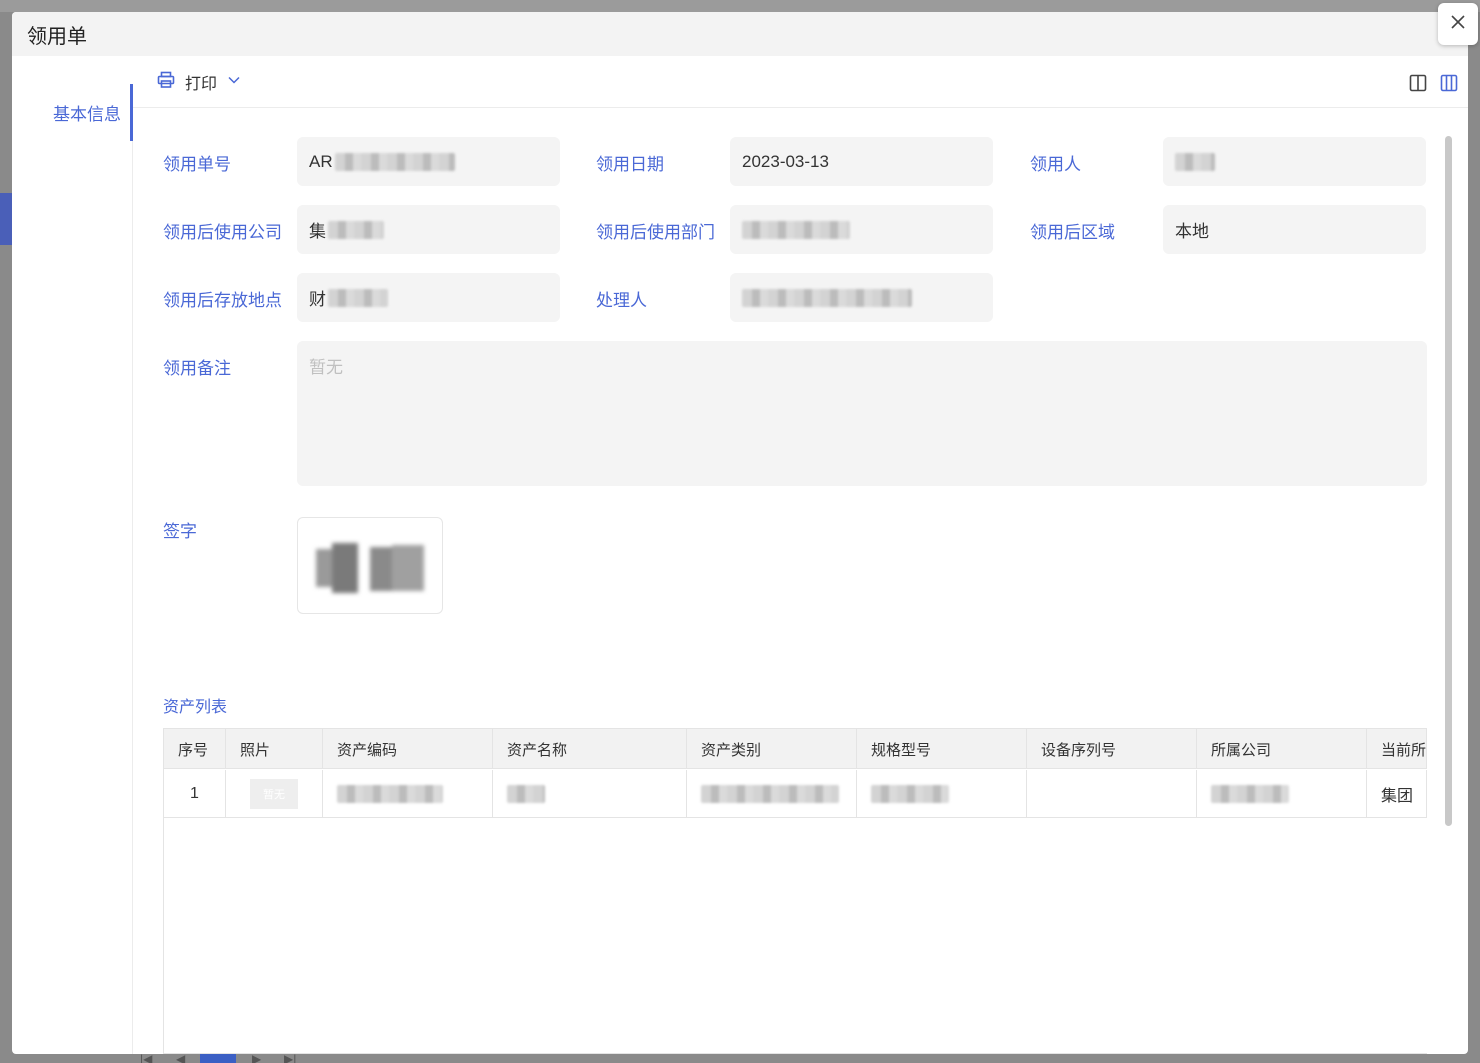  Describe the element at coordinates (740, 6) in the screenshot. I see `background-app-strip` at that location.